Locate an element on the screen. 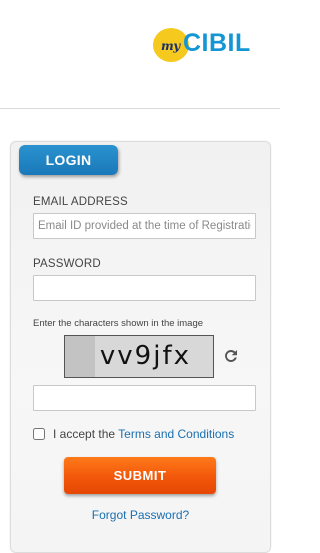  accept-terms-label: I accept the Terms and Conditions is located at coordinates (143, 434).